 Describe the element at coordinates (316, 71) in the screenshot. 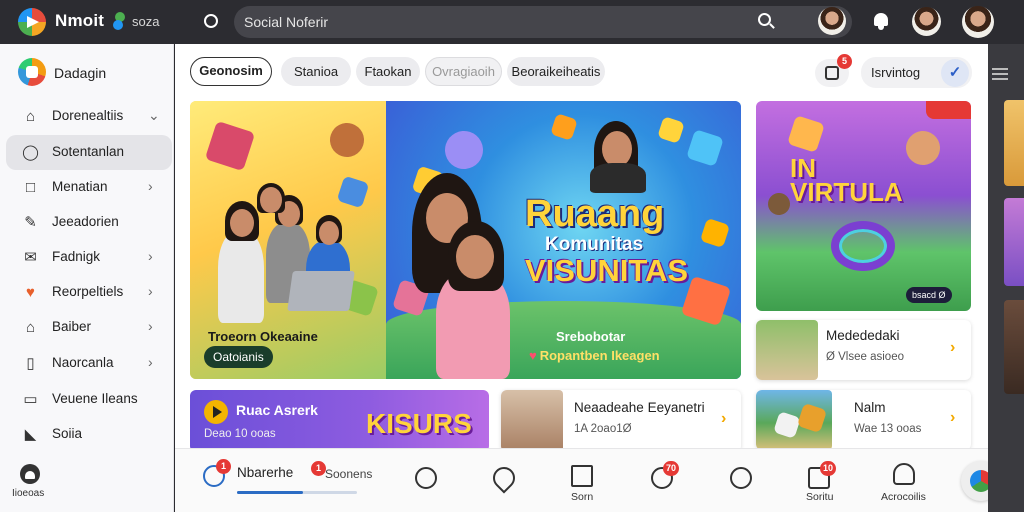

I see `filter-chip: Stanioa` at that location.